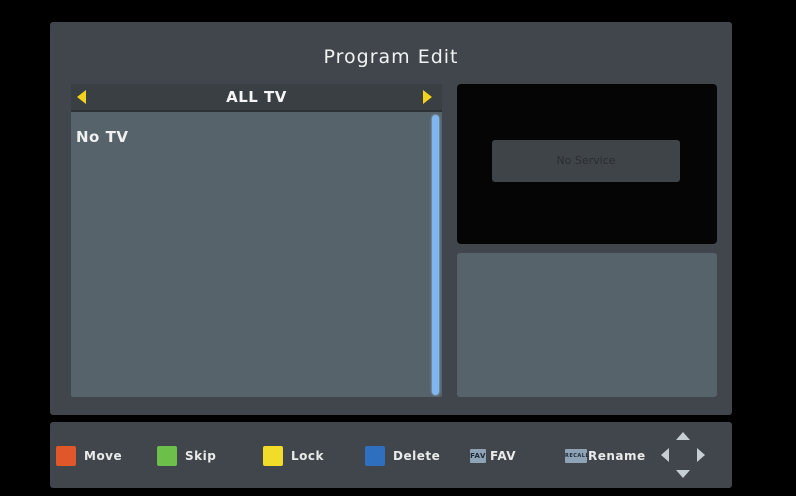 The width and height of the screenshot is (796, 496). I want to click on help-rename: RECALL Rename, so click(605, 456).